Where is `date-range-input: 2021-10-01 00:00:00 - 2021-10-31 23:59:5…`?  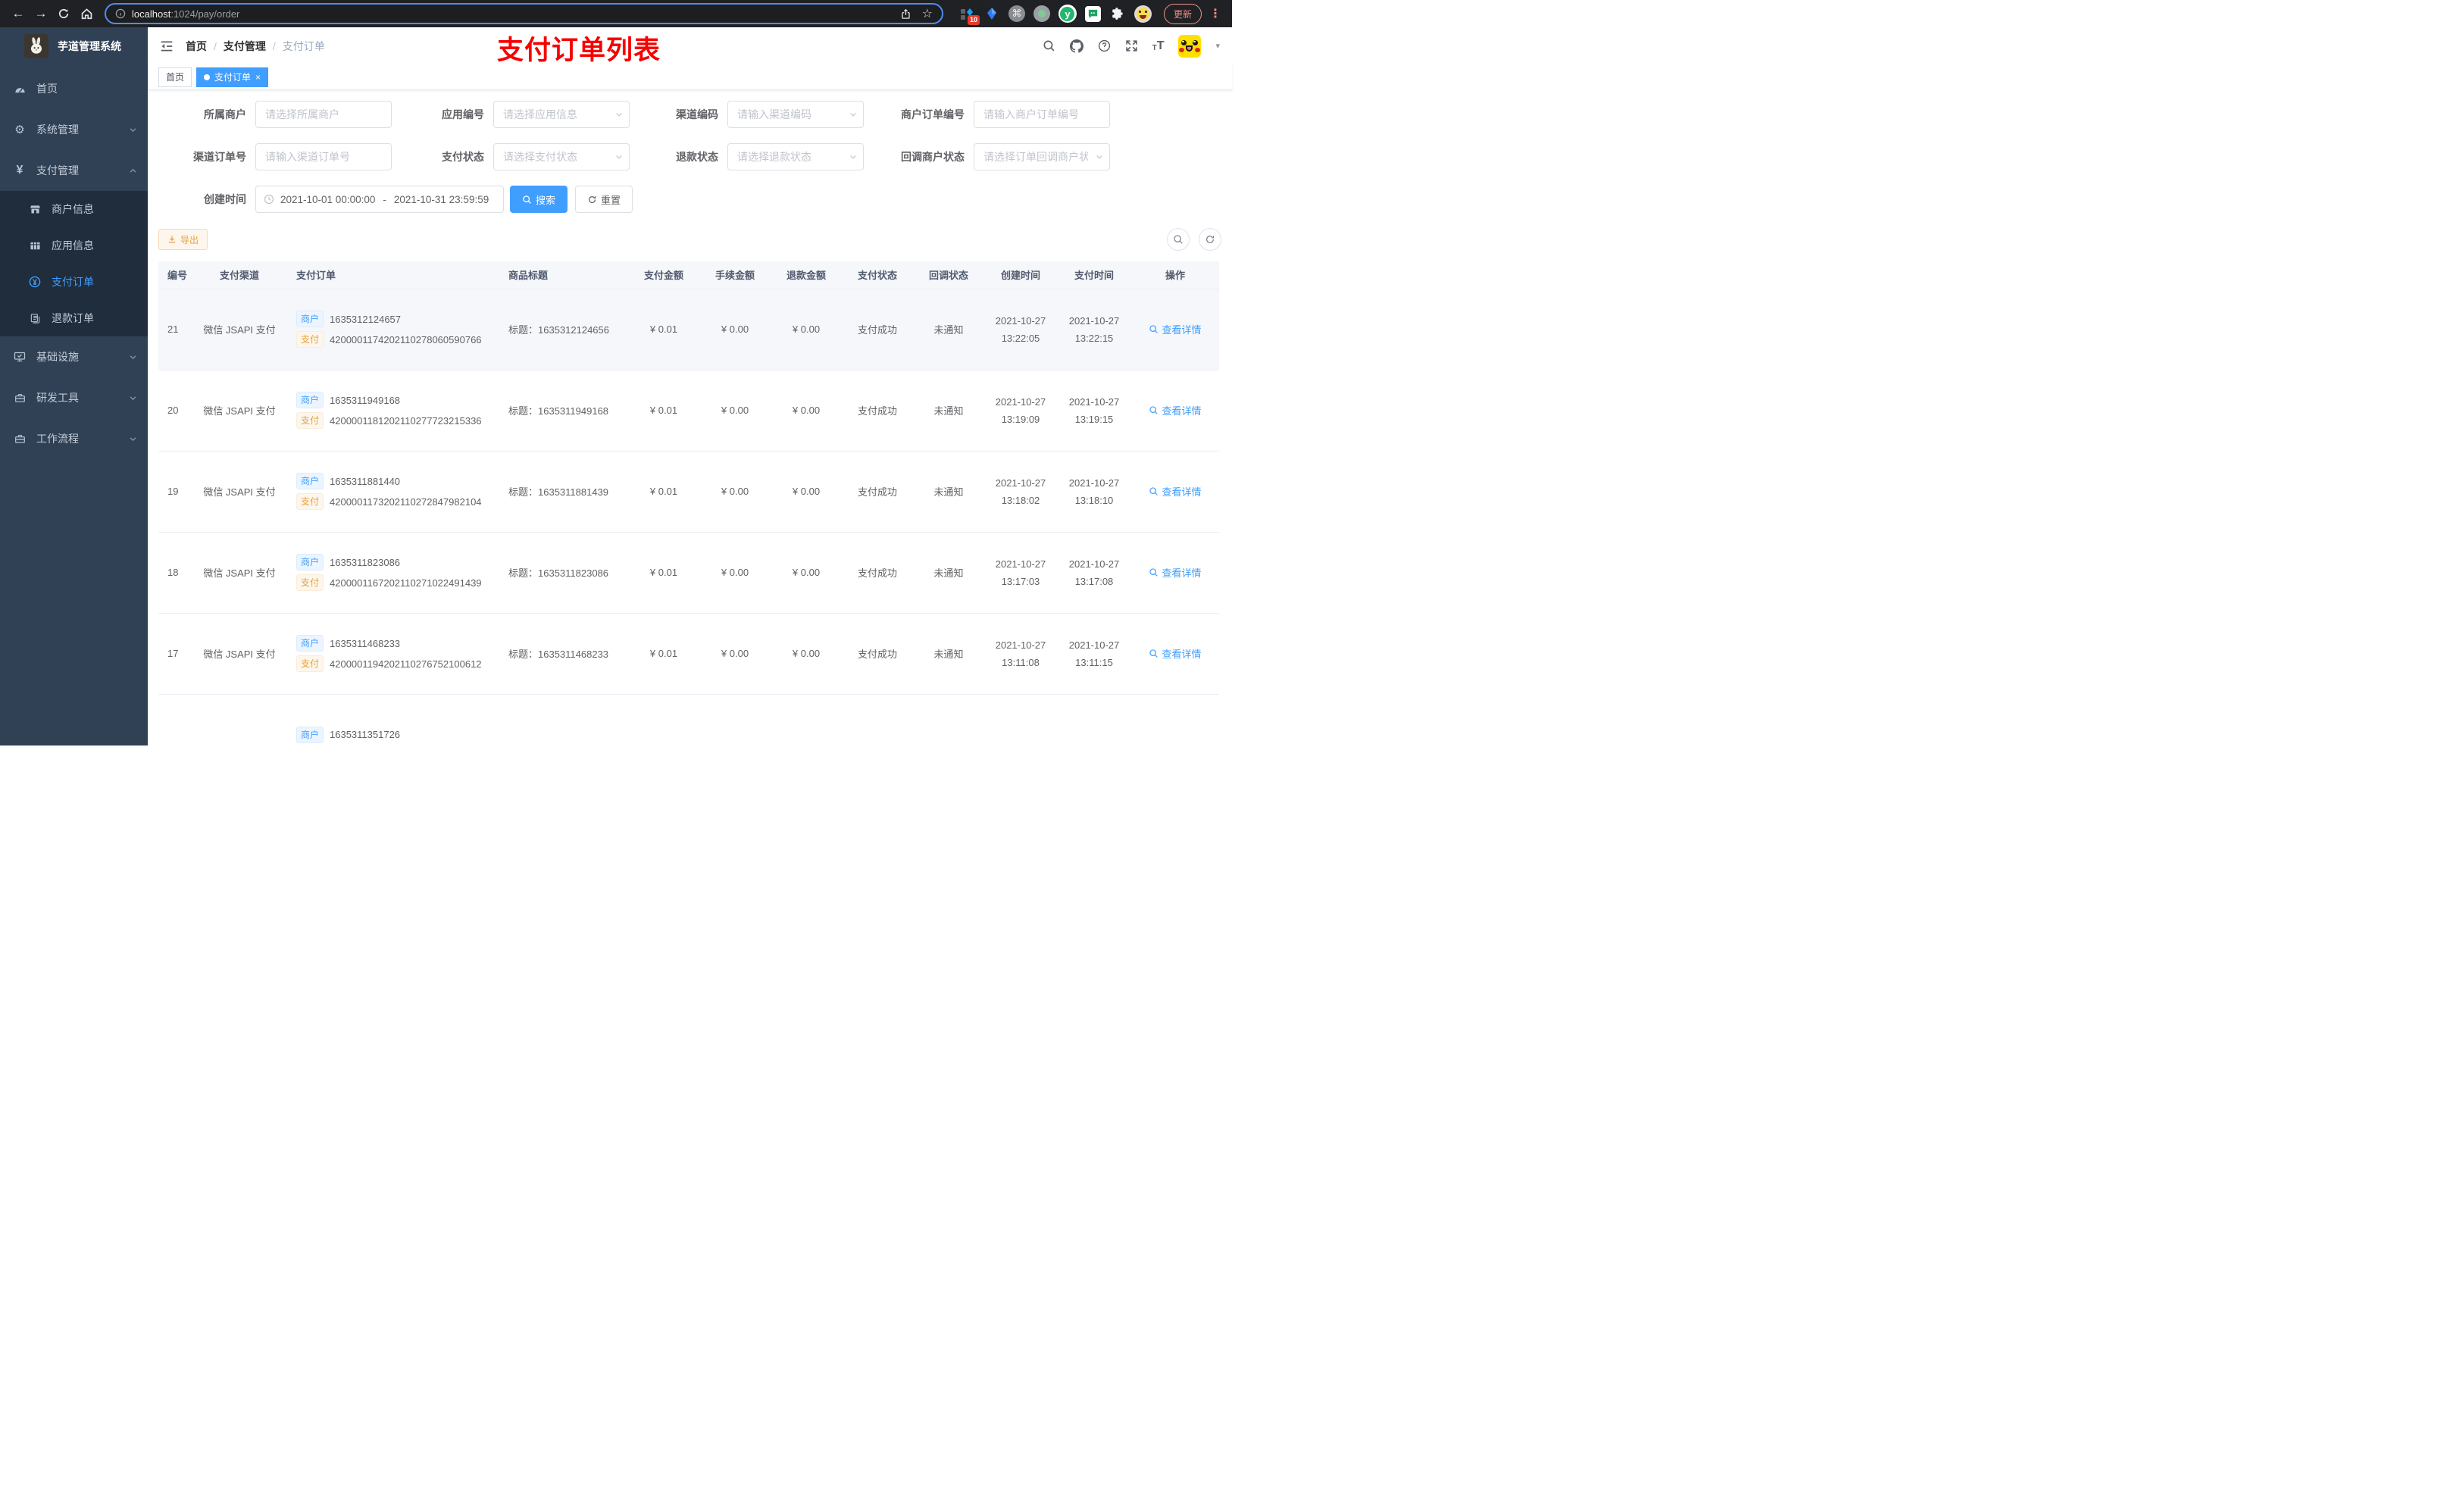 date-range-input: 2021-10-01 00:00:00 - 2021-10-31 23:59:5… is located at coordinates (379, 199).